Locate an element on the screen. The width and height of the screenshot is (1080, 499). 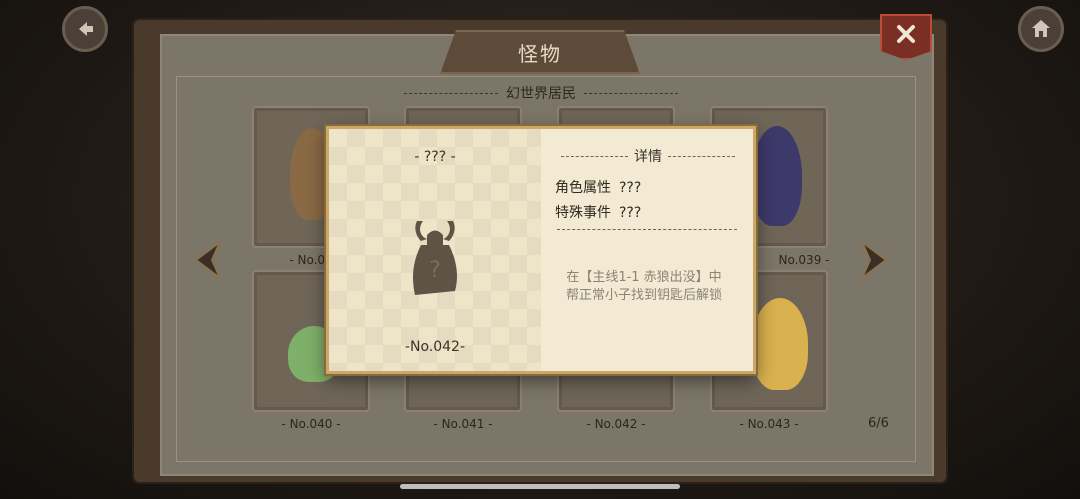
card-label: - No.043 - is located at coordinates (769, 424).